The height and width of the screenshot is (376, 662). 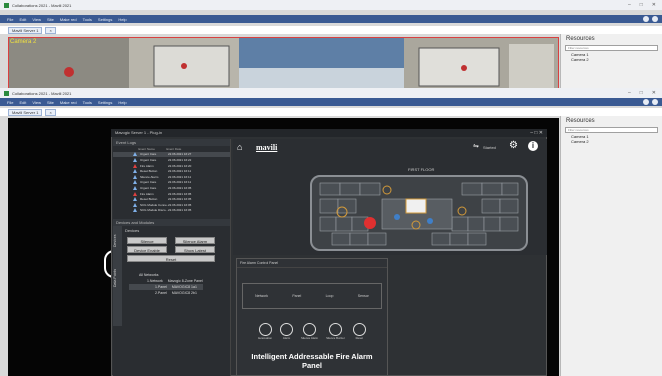 What do you see at coordinates (513, 145) in the screenshot?
I see `gear-icon: ⚙` at bounding box center [513, 145].